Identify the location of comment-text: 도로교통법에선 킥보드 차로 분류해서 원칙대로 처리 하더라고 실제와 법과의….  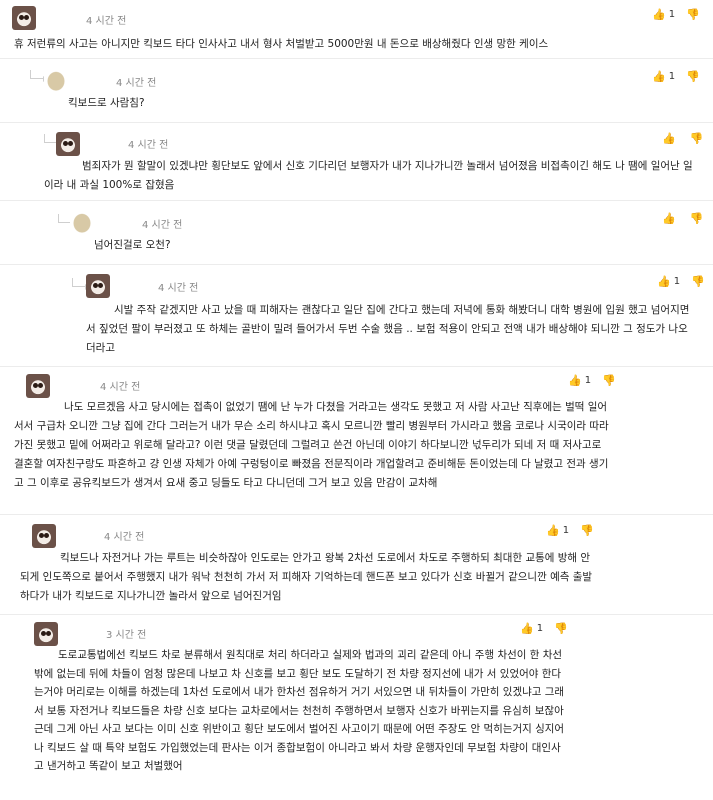
(299, 710).